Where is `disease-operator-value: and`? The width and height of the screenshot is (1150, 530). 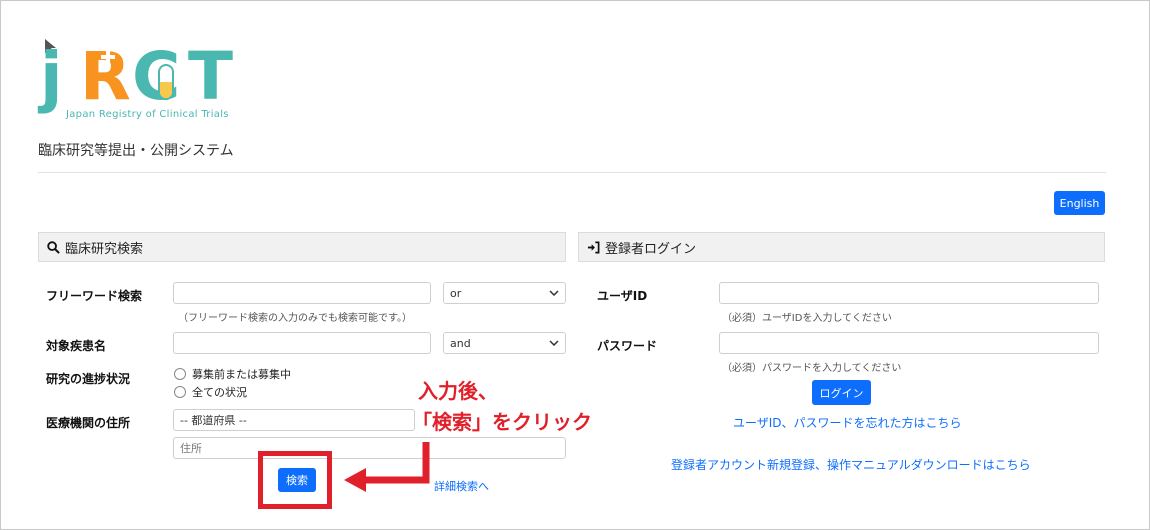
disease-operator-value: and is located at coordinates (460, 343).